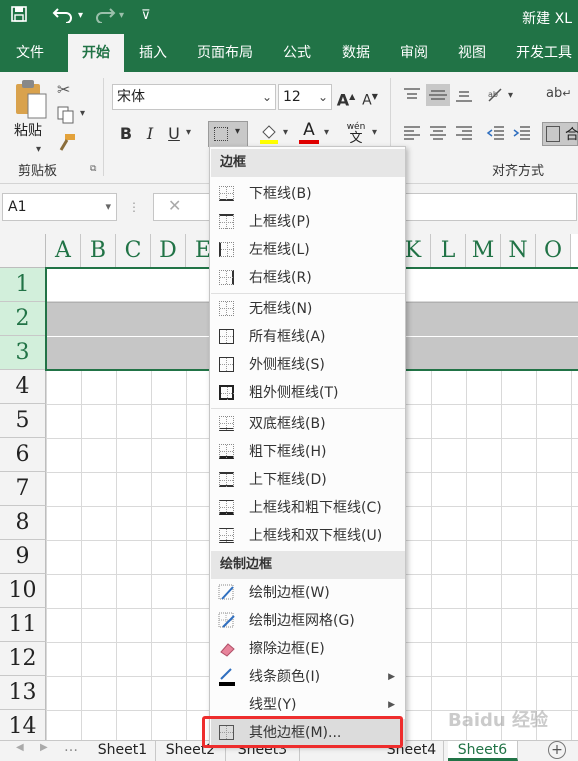  Describe the element at coordinates (308, 705) in the screenshot. I see `menu-item-line-style: 线型(Y) ▶` at that location.